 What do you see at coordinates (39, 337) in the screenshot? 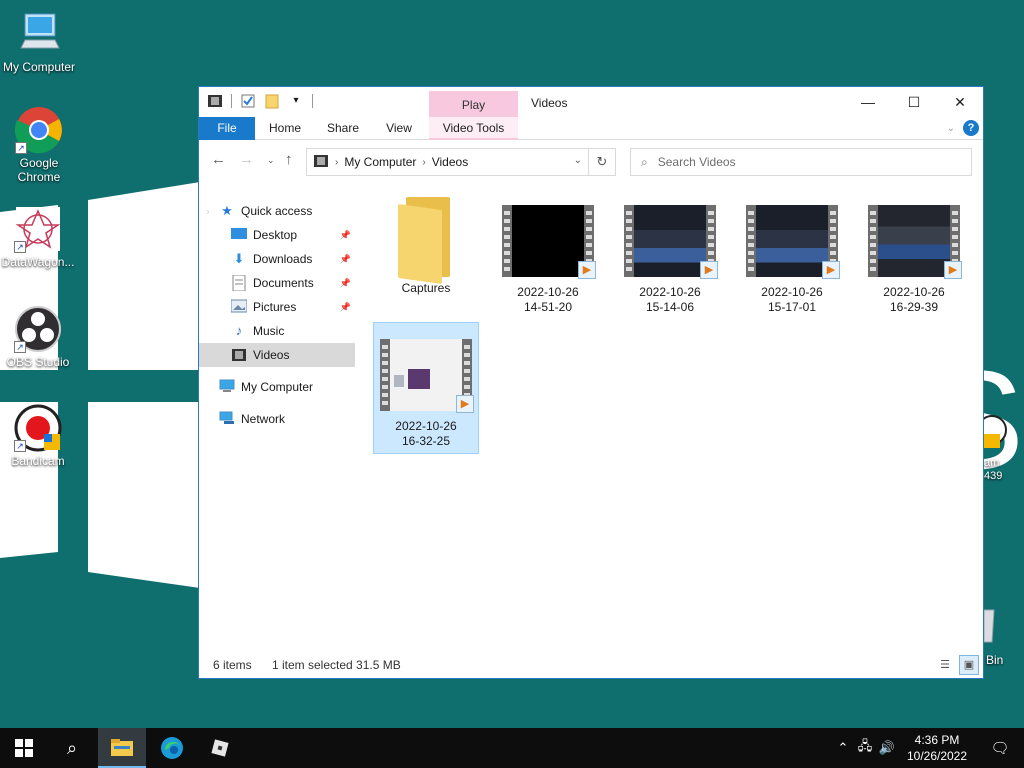
I see `desktop-icon-obs: ↗ OBS Studio` at bounding box center [39, 337].